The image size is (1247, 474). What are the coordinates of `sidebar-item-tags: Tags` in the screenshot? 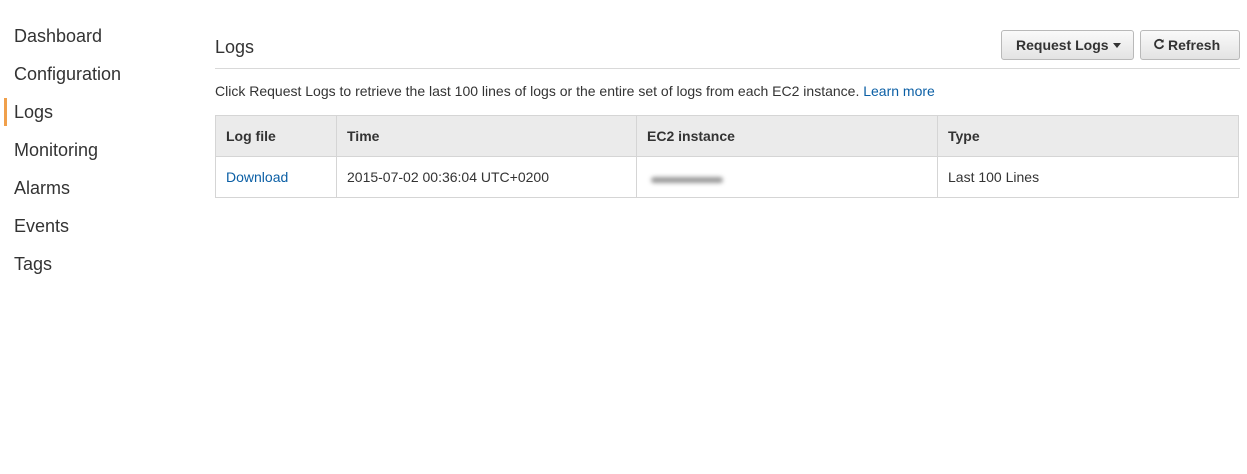 It's located at (90, 264).